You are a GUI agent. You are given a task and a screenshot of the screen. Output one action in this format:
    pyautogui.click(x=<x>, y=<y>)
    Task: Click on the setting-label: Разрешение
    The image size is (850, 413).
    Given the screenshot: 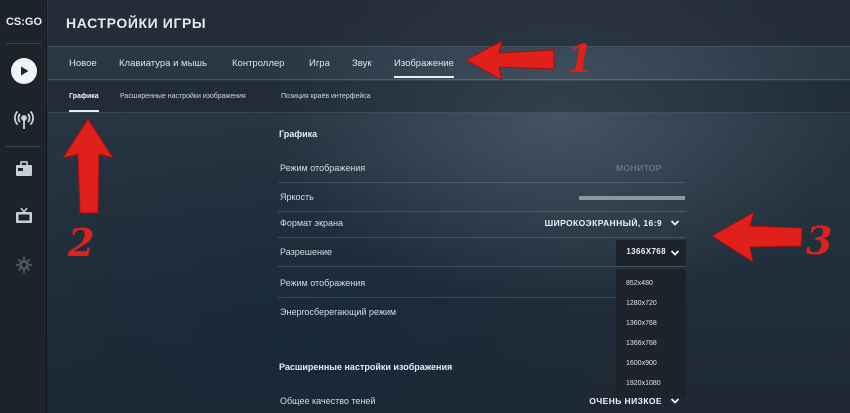 What is the action you would take?
    pyautogui.click(x=306, y=252)
    